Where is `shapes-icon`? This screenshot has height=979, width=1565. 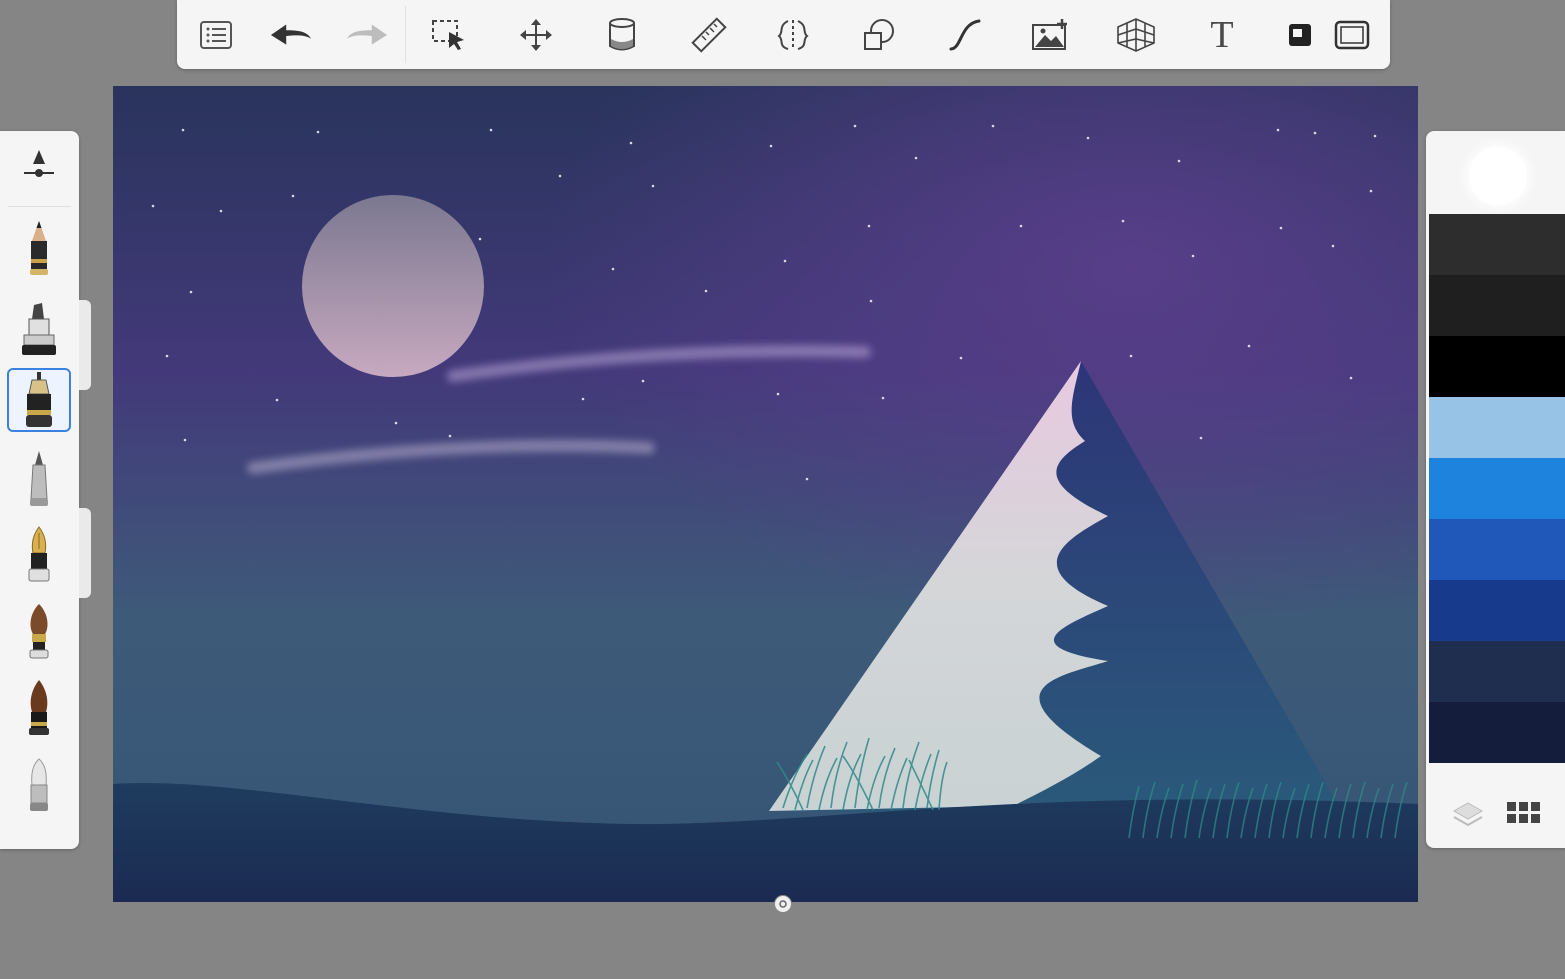
shapes-icon is located at coordinates (879, 35).